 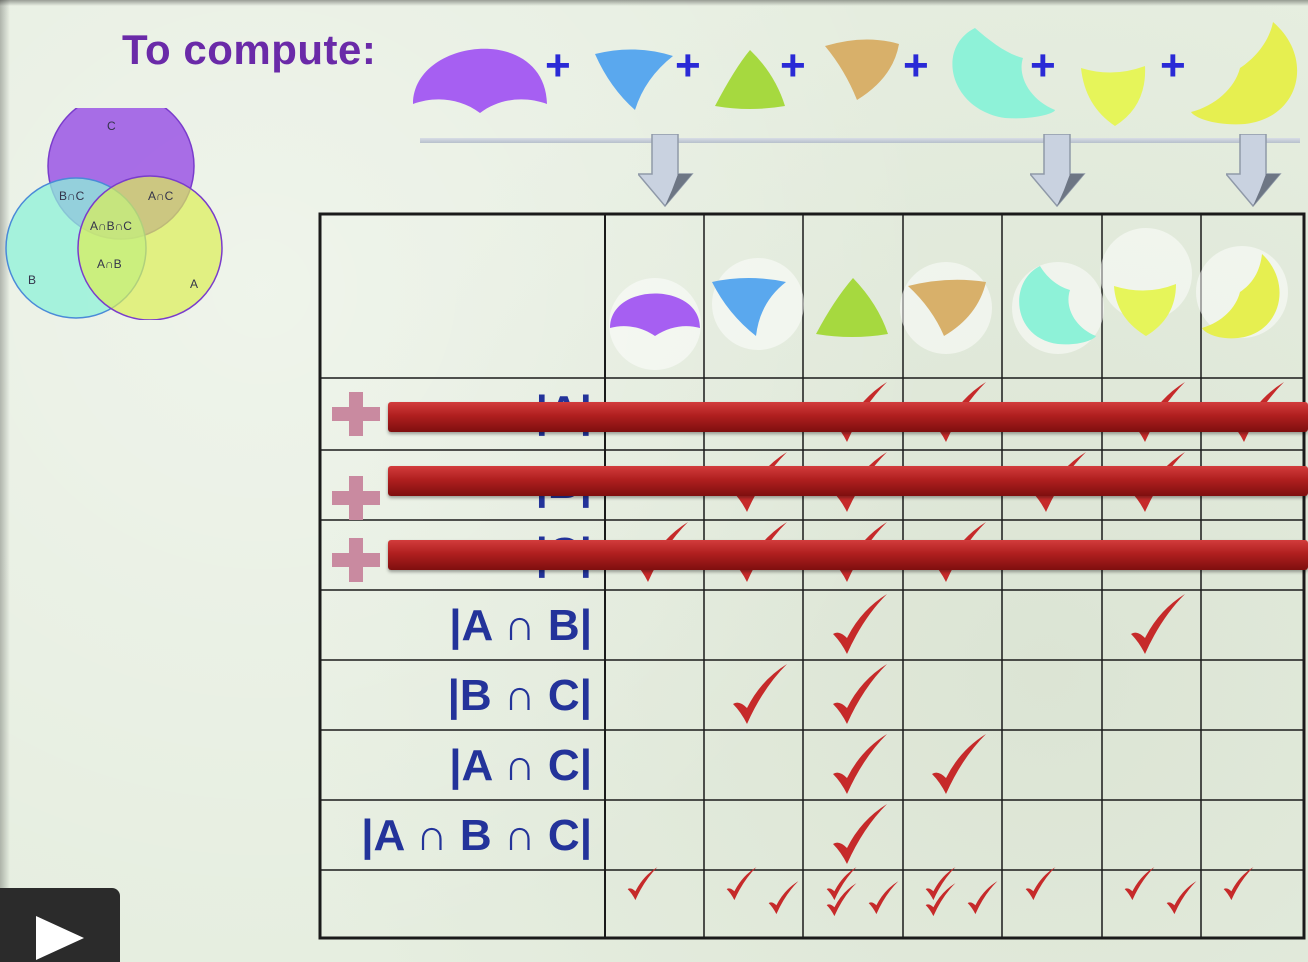 What do you see at coordinates (111, 226) in the screenshot?
I see `venn-label-a-and-b-and-c: A∩B∩C` at bounding box center [111, 226].